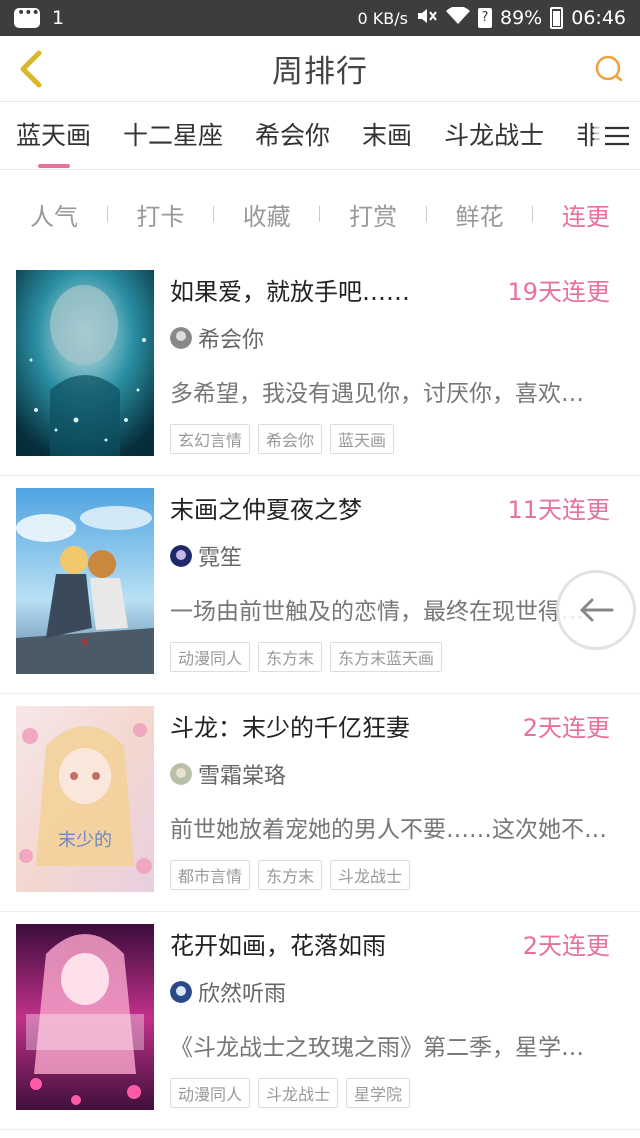  I want to click on author: 希会你, so click(217, 338).